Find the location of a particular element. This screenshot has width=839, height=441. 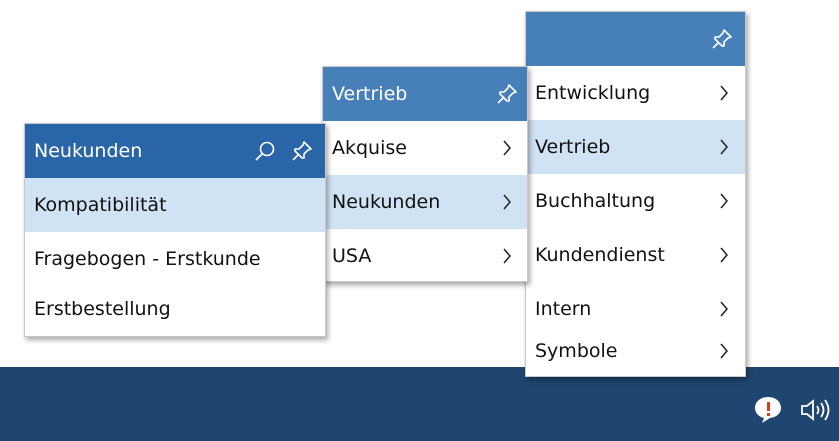

menu-item-buchhaltung: Buchhaltung is located at coordinates (635, 201).